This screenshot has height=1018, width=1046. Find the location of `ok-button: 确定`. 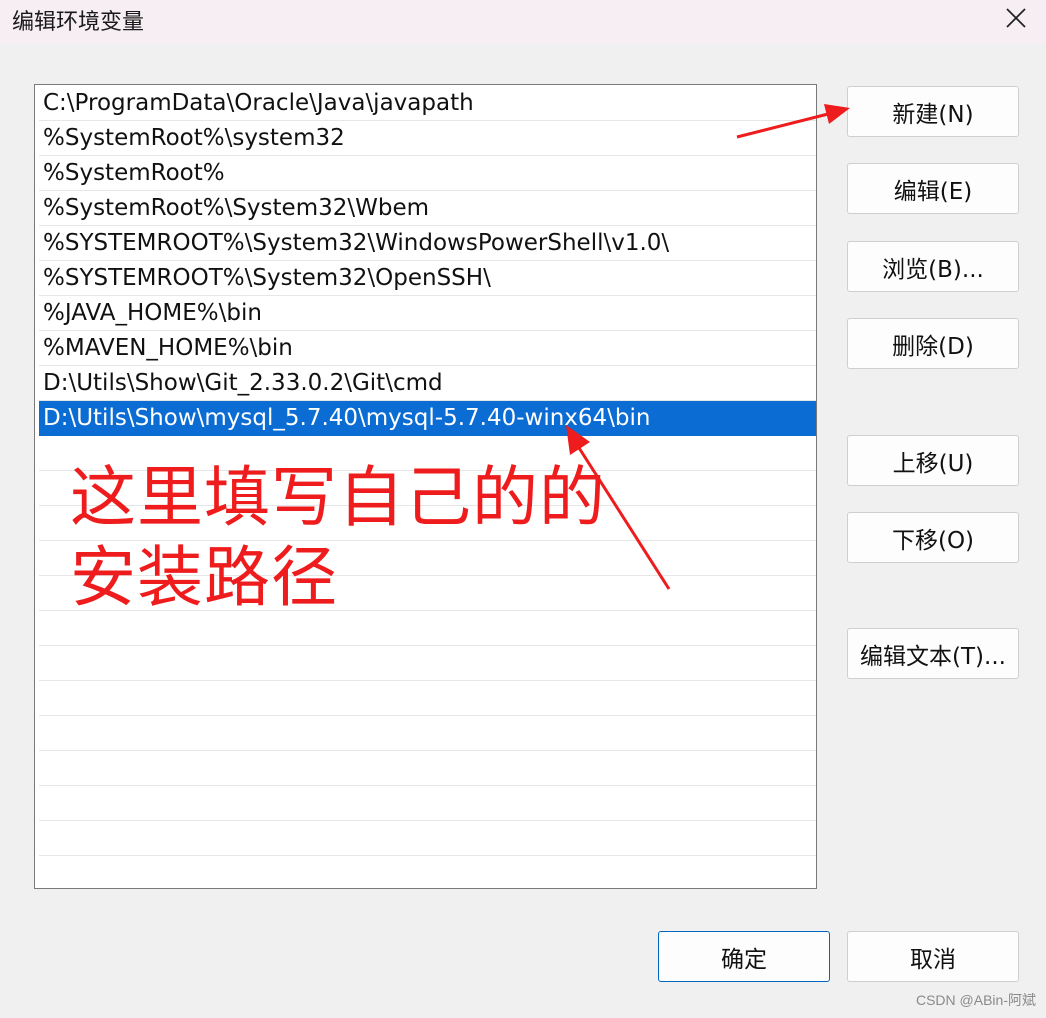

ok-button: 确定 is located at coordinates (744, 956).